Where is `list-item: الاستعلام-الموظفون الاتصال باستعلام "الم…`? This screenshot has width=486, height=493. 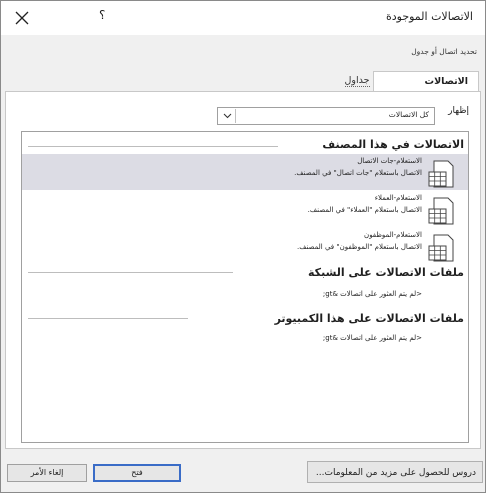 list-item: الاستعلام-الموظفون الاتصال باستعلام "الم… is located at coordinates (245, 246).